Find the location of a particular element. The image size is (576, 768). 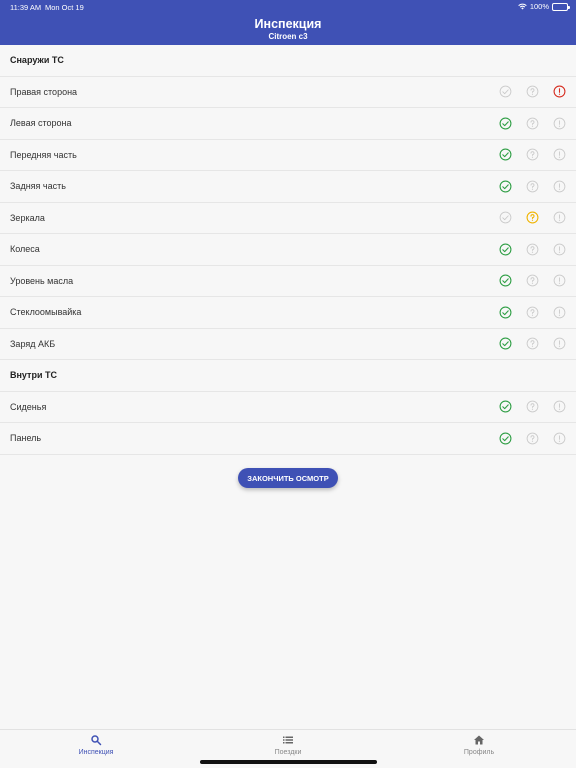

status-time: 11:39 AM is located at coordinates (26, 7).